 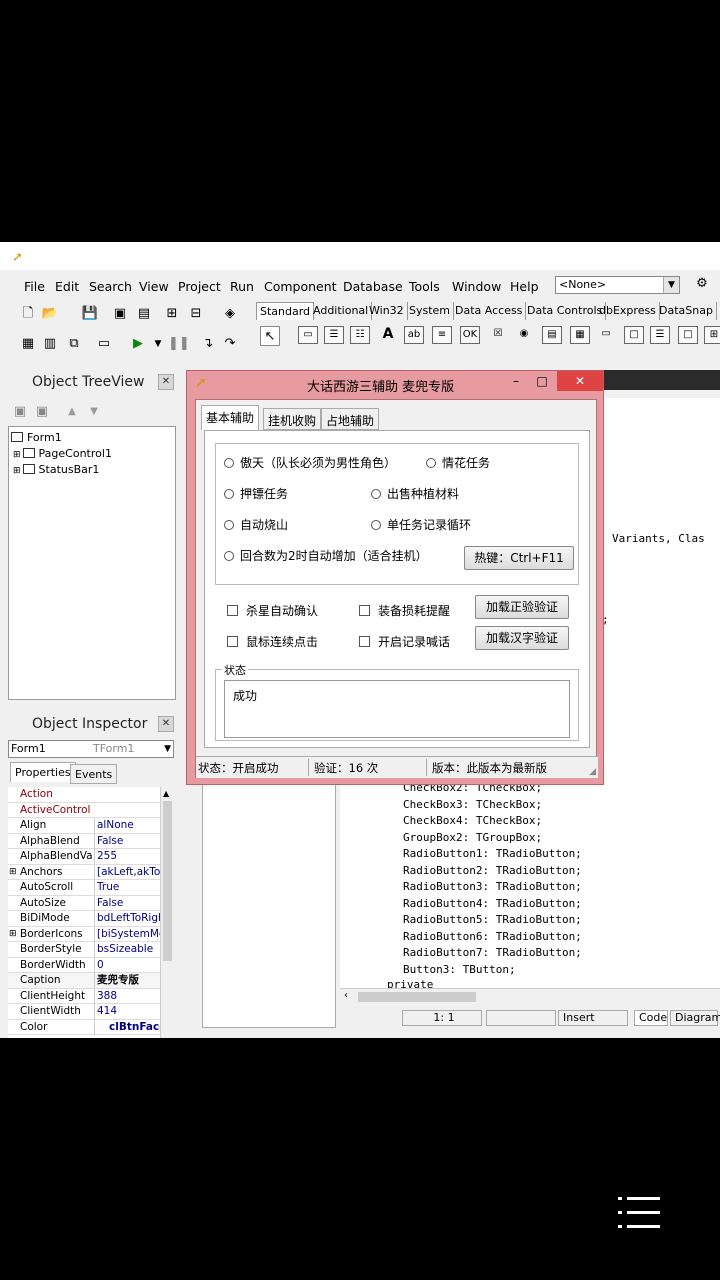 What do you see at coordinates (172, 314) in the screenshot?
I see `add-file-icon: ⊞` at bounding box center [172, 314].